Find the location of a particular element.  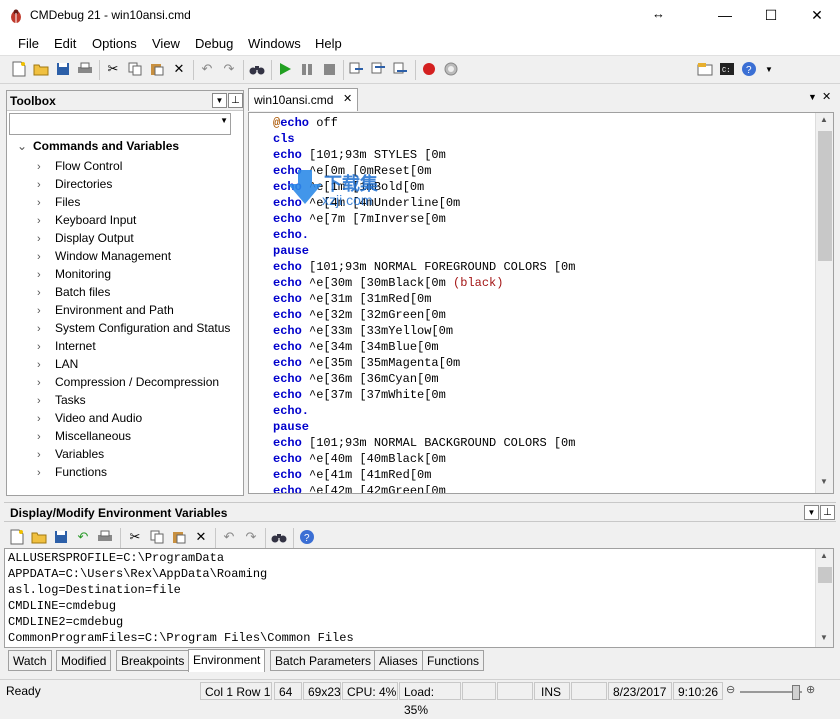

tab-functions: Functions is located at coordinates (453, 660).